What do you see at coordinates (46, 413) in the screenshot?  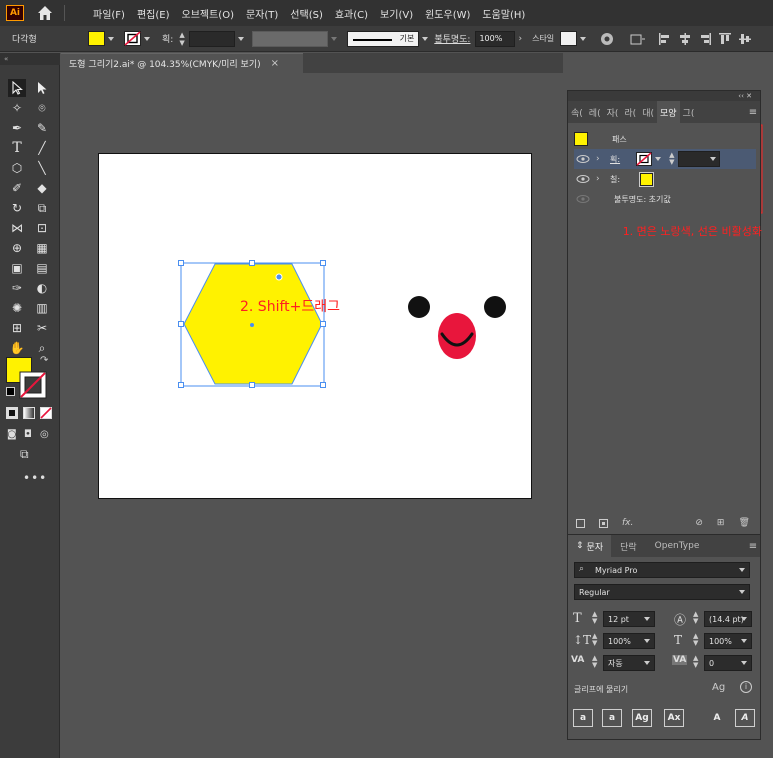 I see `none-mode-icon` at bounding box center [46, 413].